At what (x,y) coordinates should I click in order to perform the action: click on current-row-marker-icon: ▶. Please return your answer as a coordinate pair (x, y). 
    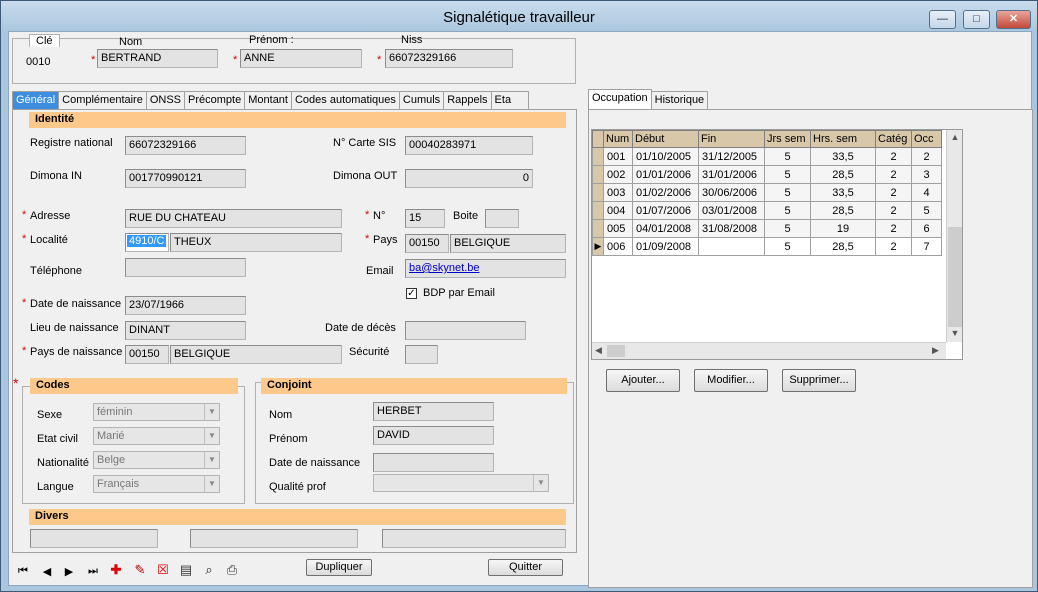
    Looking at the image, I should click on (598, 246).